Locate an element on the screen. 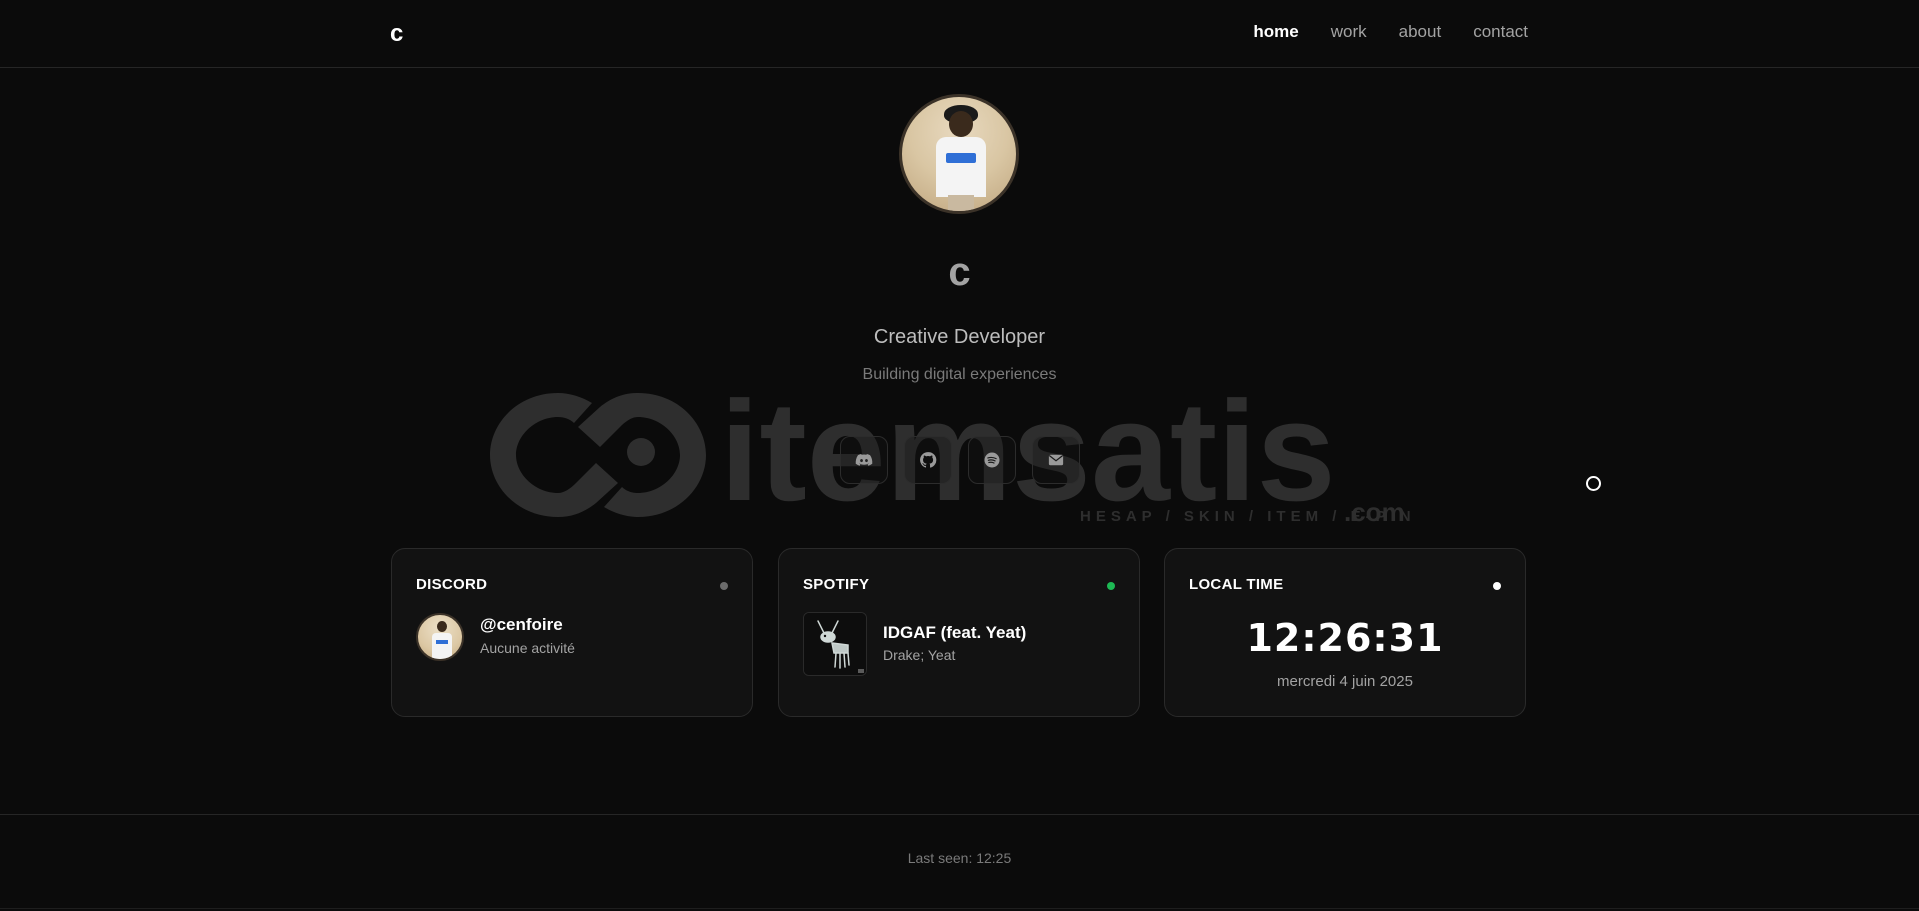 This screenshot has width=1919, height=911. clock-date: mercredi 4 juin 2025 is located at coordinates (1345, 681).